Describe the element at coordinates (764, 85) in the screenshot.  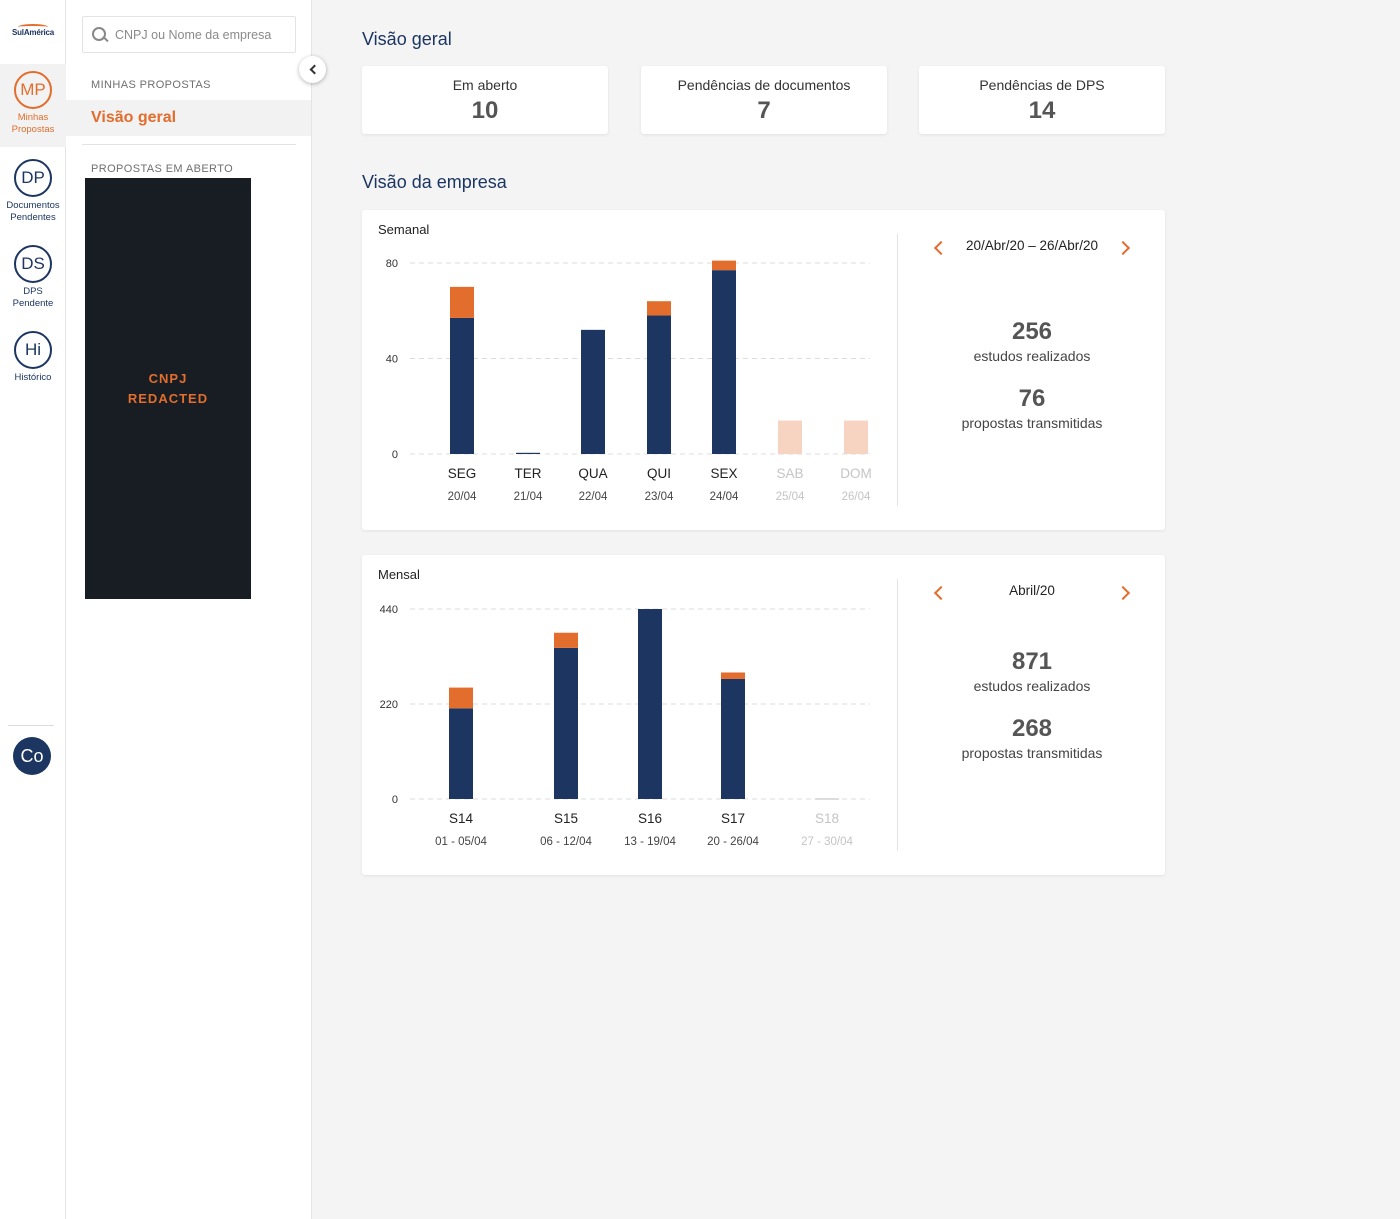
I see `stat-label: Pendências de documentos` at that location.